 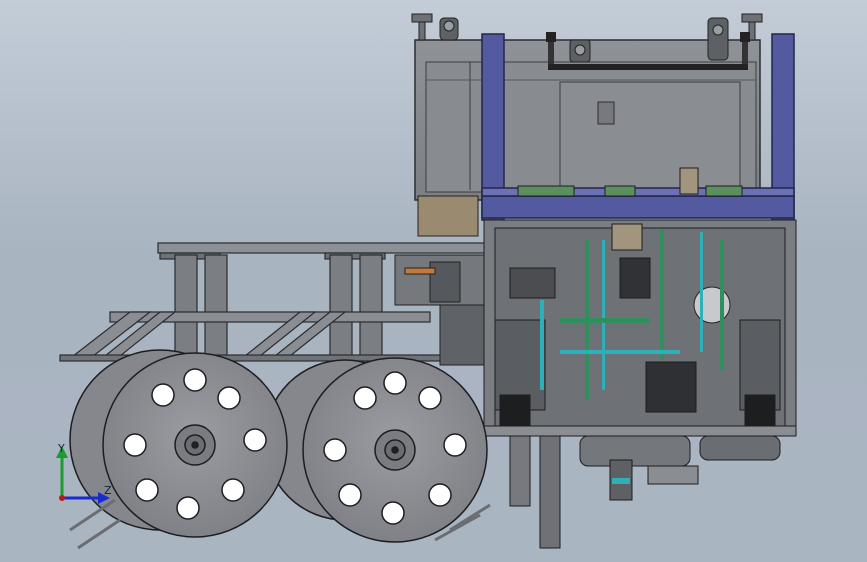 I want to click on front-wheel-left, so click(x=195, y=445).